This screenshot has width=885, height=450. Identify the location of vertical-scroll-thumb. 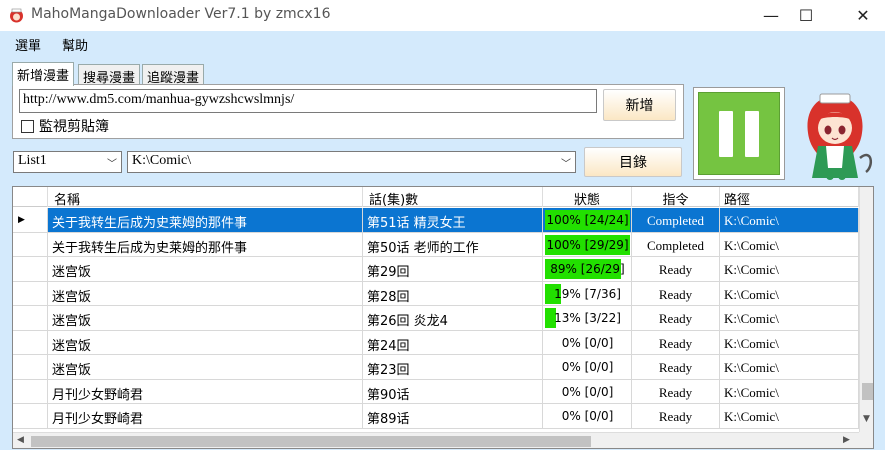
(867, 391).